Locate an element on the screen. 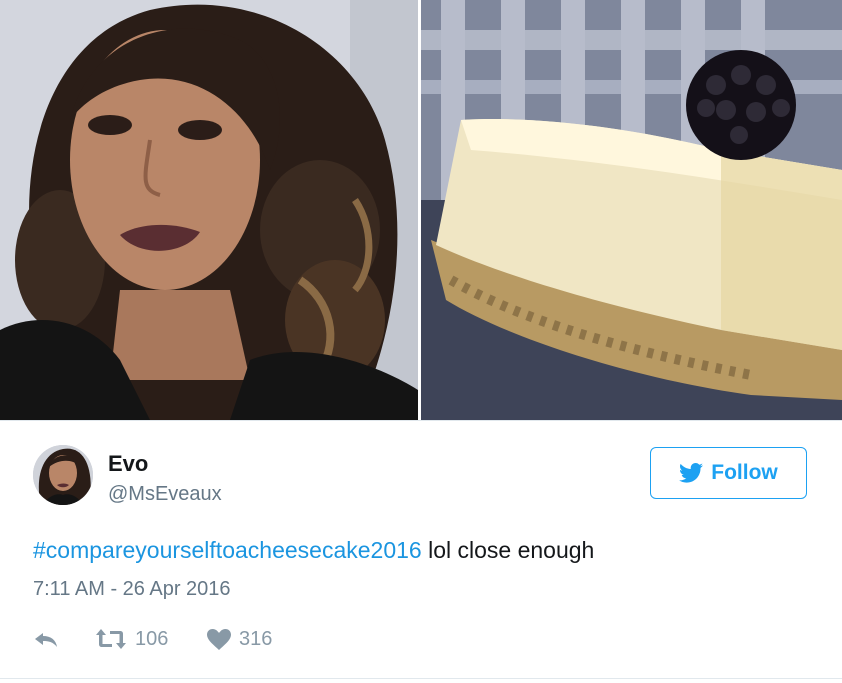 The width and height of the screenshot is (842, 683). display-name: Evo is located at coordinates (128, 464).